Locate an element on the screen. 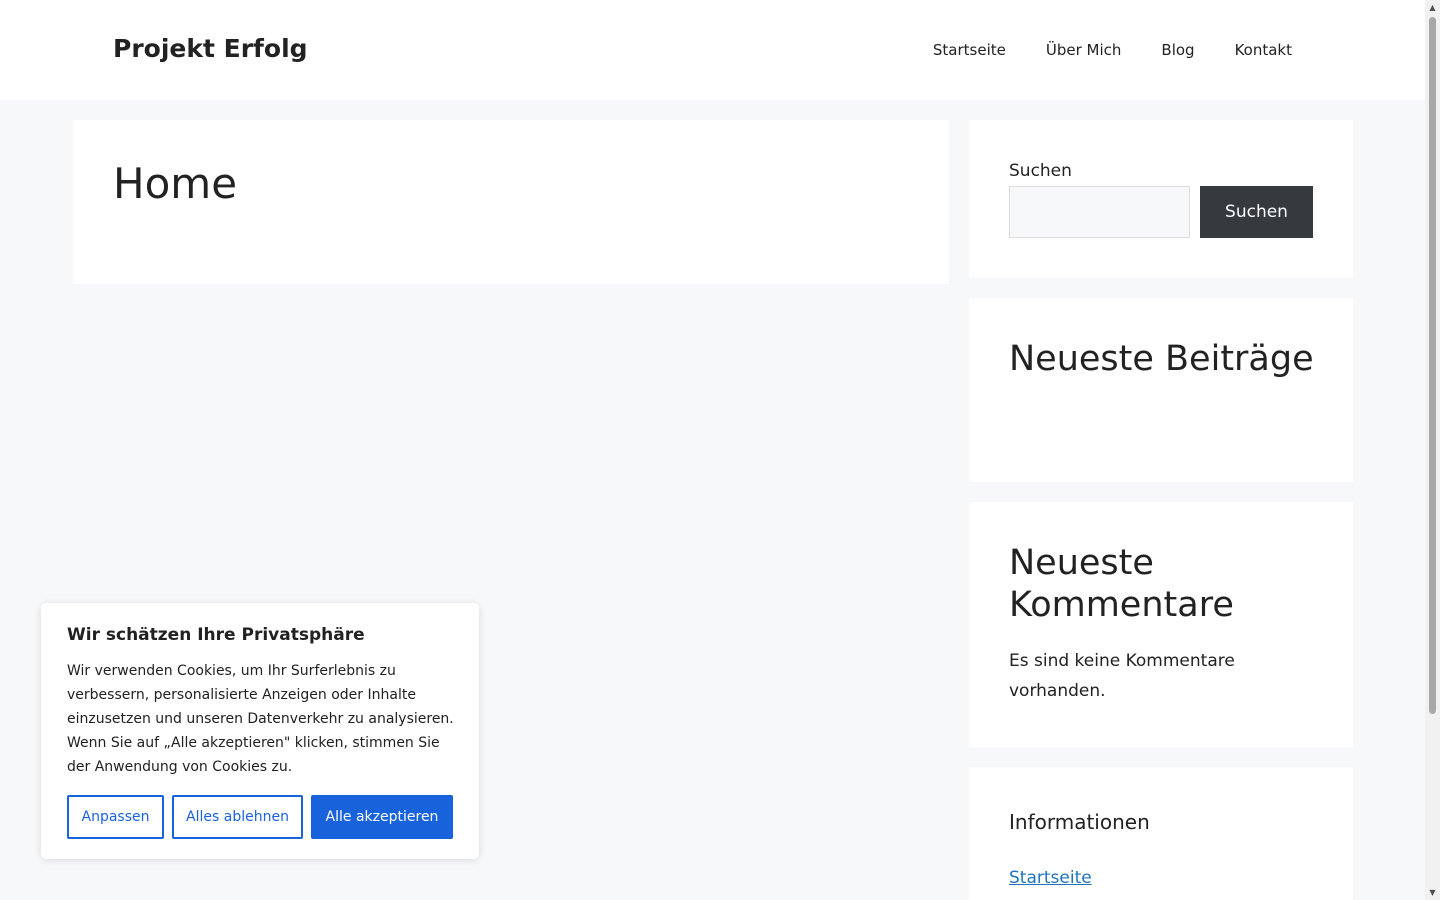  no-comments-text: Es sind keine Kommentare vorhanden. is located at coordinates (1122, 676).